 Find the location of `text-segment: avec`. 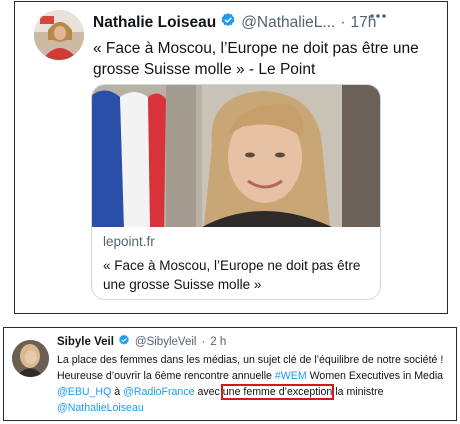

text-segment: avec is located at coordinates (208, 392).